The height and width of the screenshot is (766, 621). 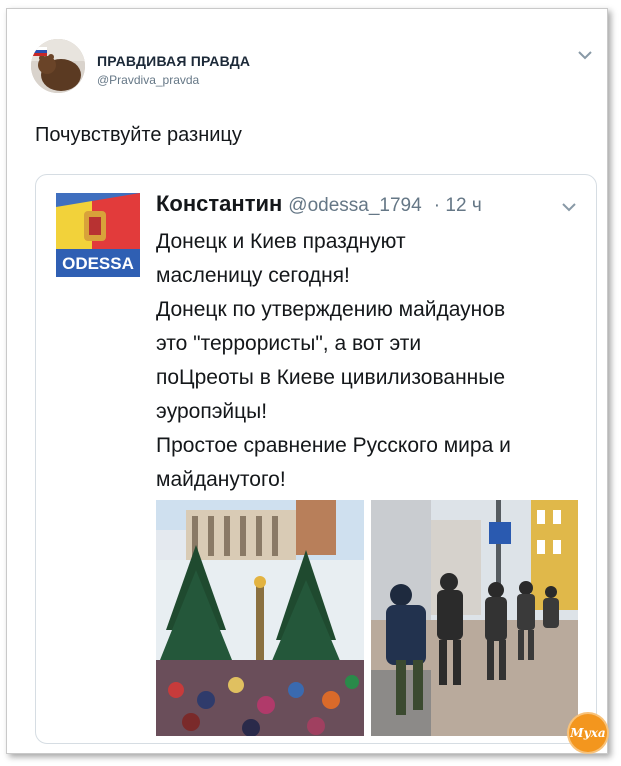 What do you see at coordinates (212, 411) in the screenshot?
I see `quoted-line: эуропэйцы!` at bounding box center [212, 411].